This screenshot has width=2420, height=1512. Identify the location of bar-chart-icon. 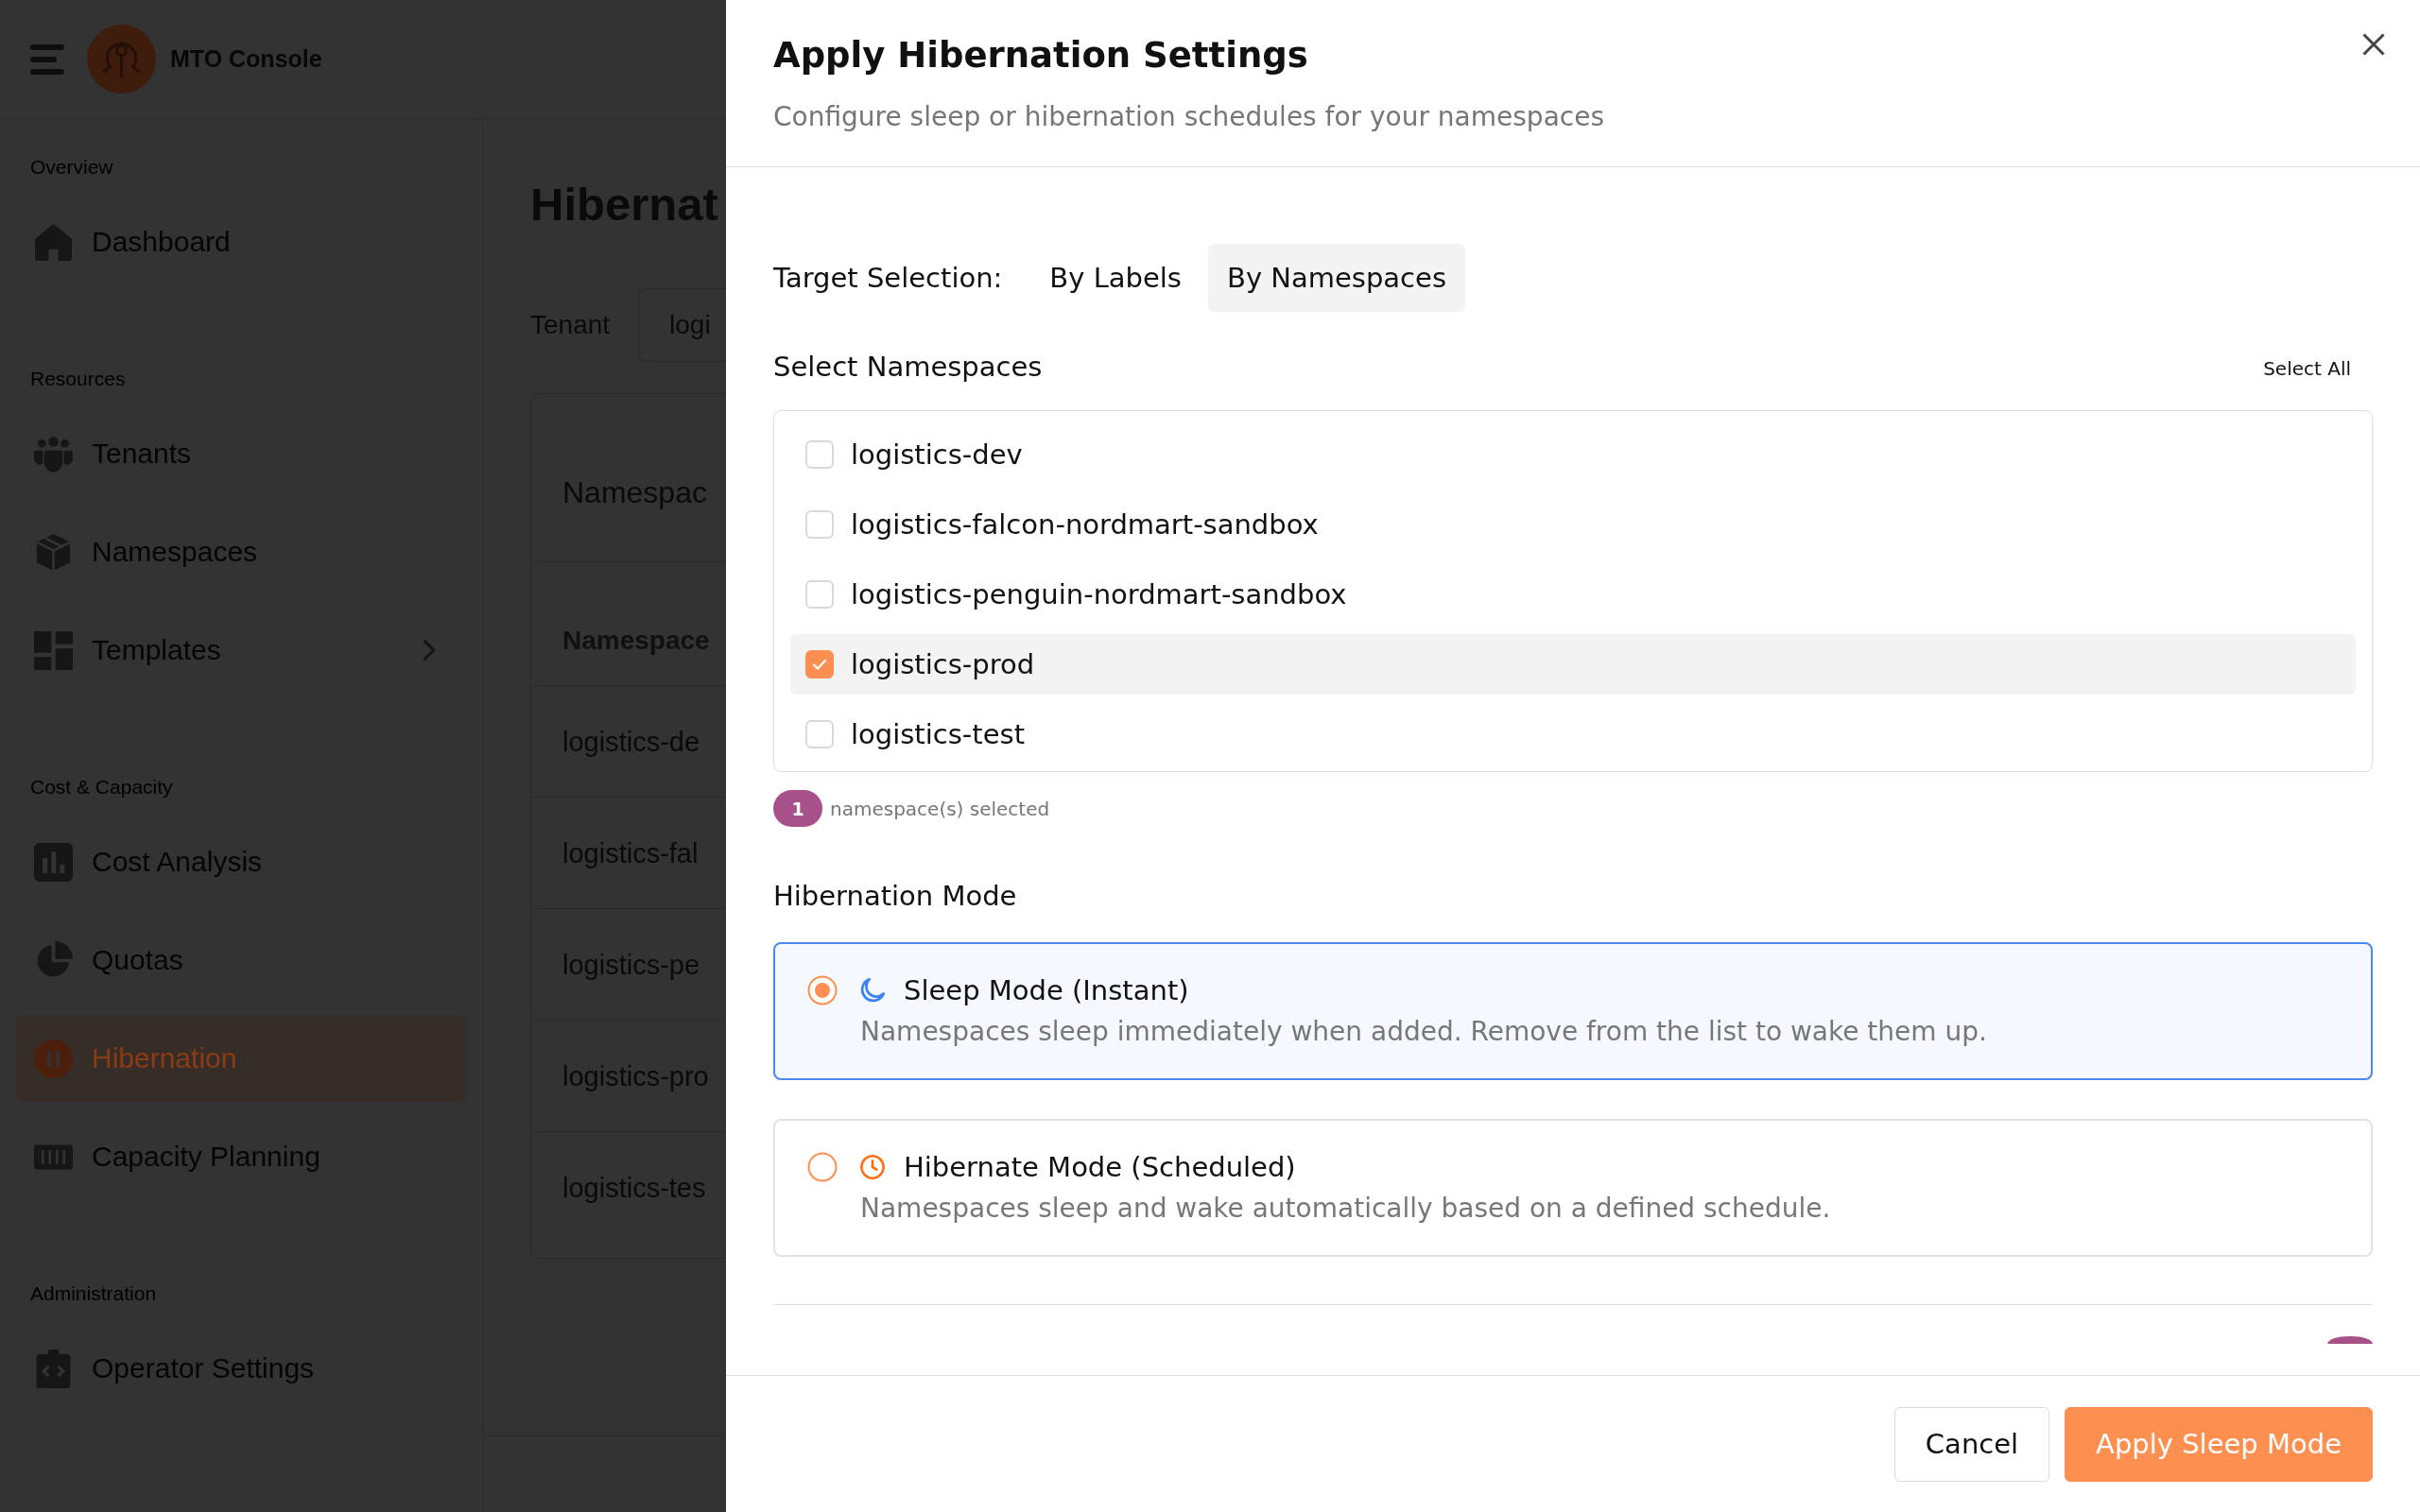
(53, 862).